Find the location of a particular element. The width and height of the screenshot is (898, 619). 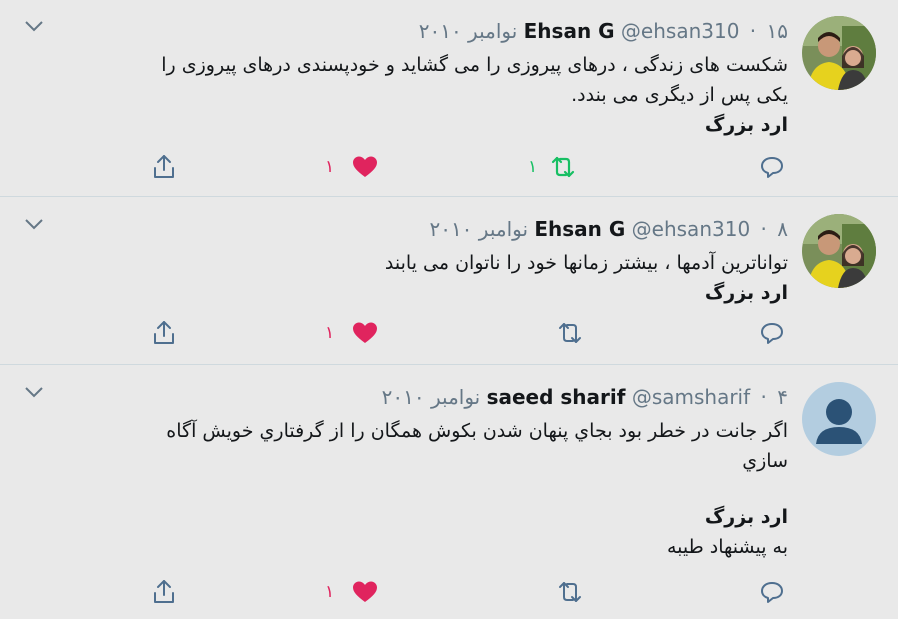

tweet-header: Ehsan G @ehsan310 · ۱۵ نوامبر ۲۰۱۰ is located at coordinates (603, 31).